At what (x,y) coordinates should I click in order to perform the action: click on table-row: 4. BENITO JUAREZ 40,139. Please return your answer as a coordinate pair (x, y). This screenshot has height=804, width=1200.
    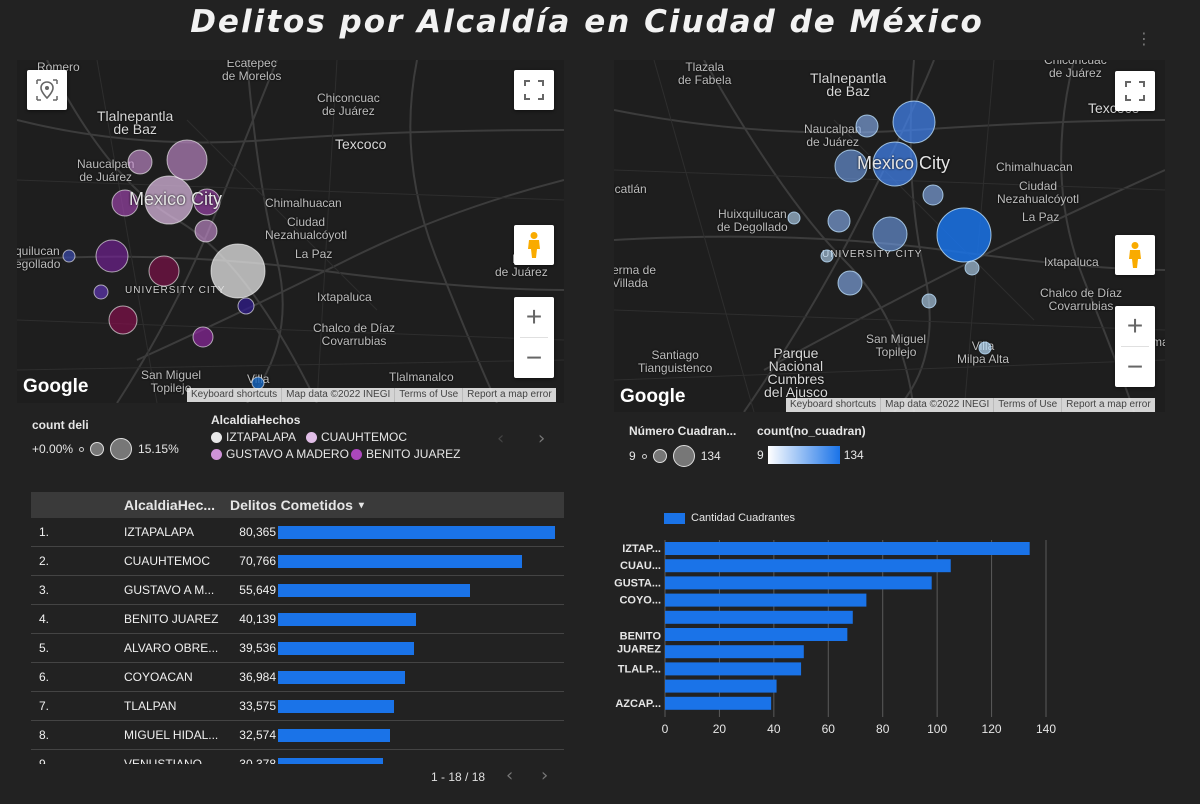
    Looking at the image, I should click on (297, 619).